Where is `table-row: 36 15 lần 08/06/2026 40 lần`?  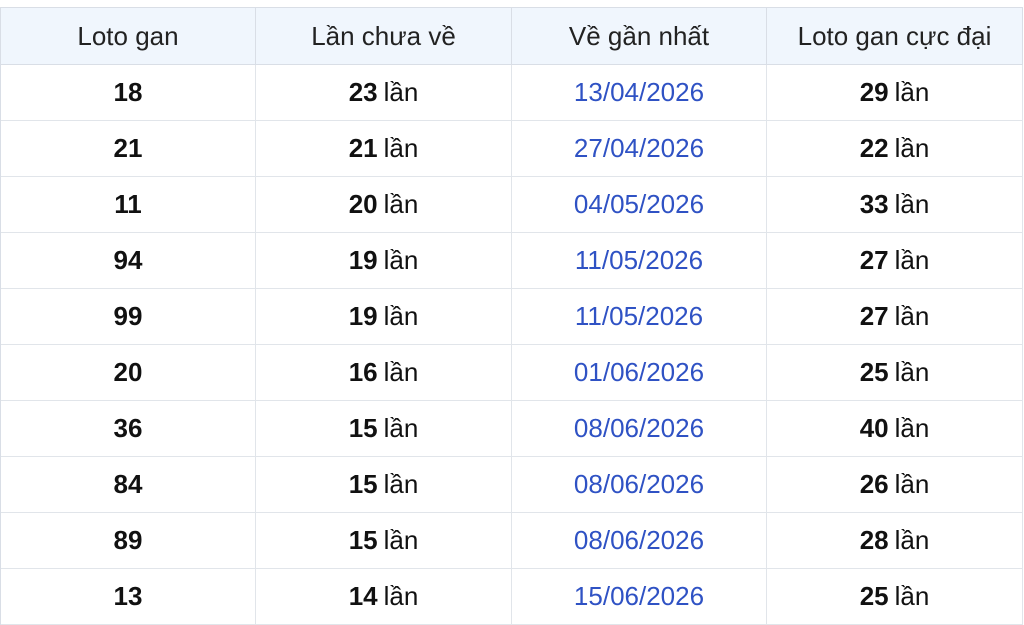
table-row: 36 15 lần 08/06/2026 40 lần is located at coordinates (512, 429).